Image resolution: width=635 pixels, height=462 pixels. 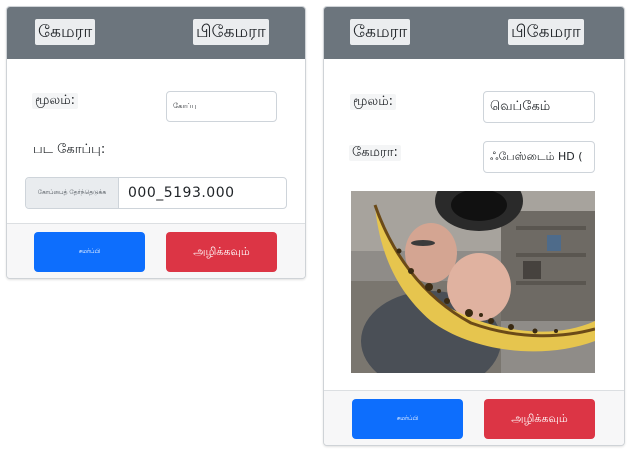 I want to click on source-select: கோப்பு, so click(x=221, y=106).